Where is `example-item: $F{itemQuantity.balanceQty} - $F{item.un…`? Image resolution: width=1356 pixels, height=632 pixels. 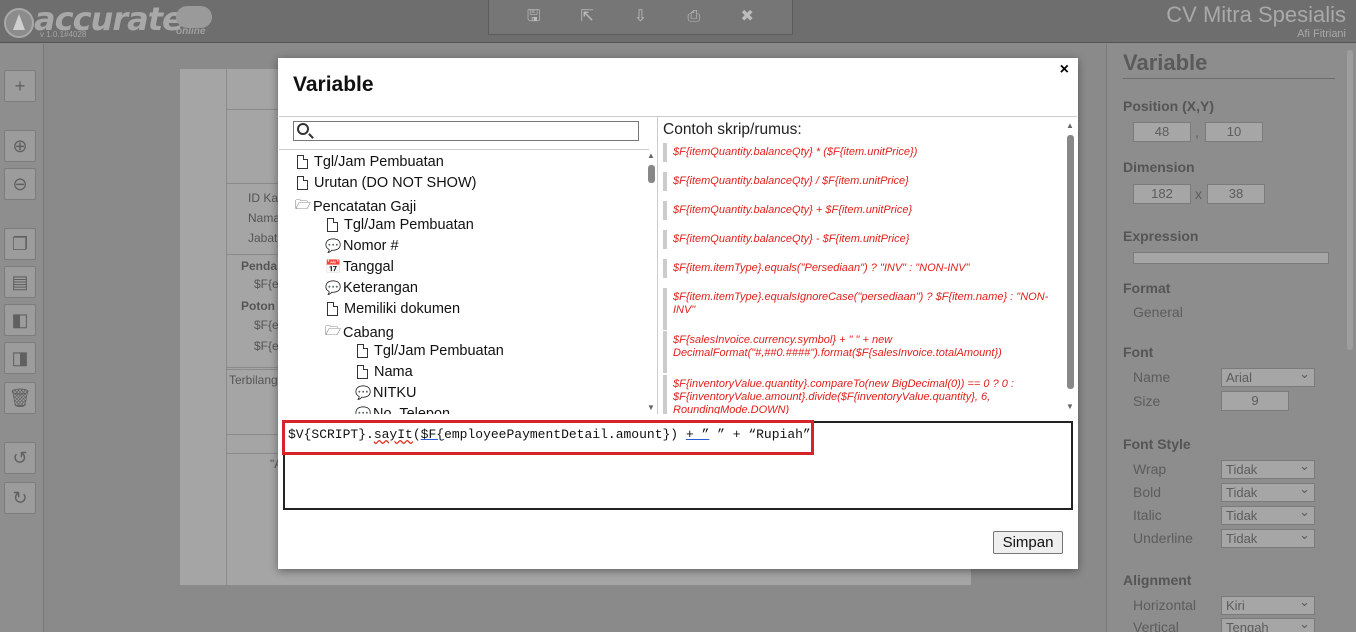 example-item: $F{itemQuantity.balanceQty} - $F{item.un… is located at coordinates (861, 239).